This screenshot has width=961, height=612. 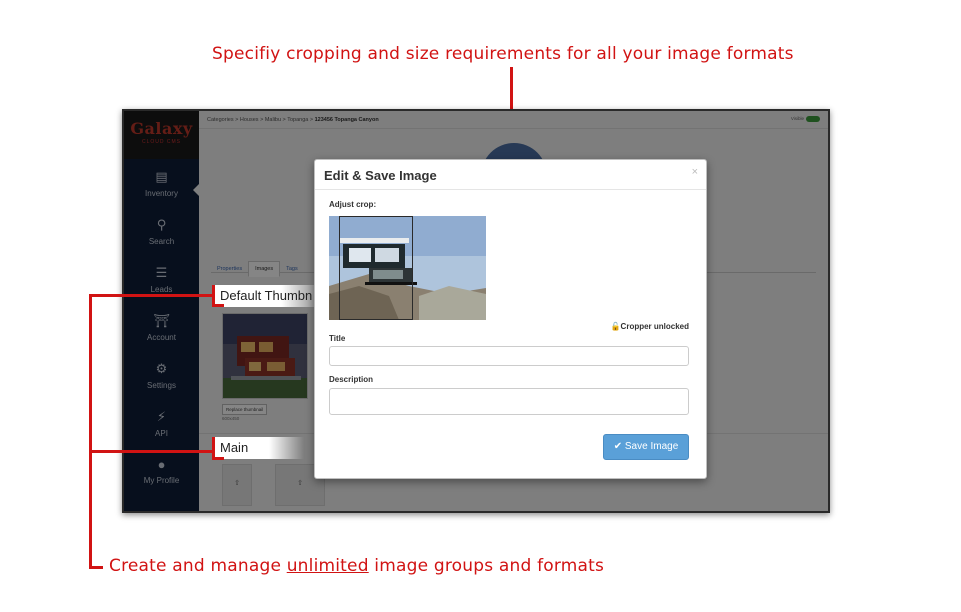 What do you see at coordinates (510, 175) in the screenshot?
I see `modal-header: Edit & Save Image` at bounding box center [510, 175].